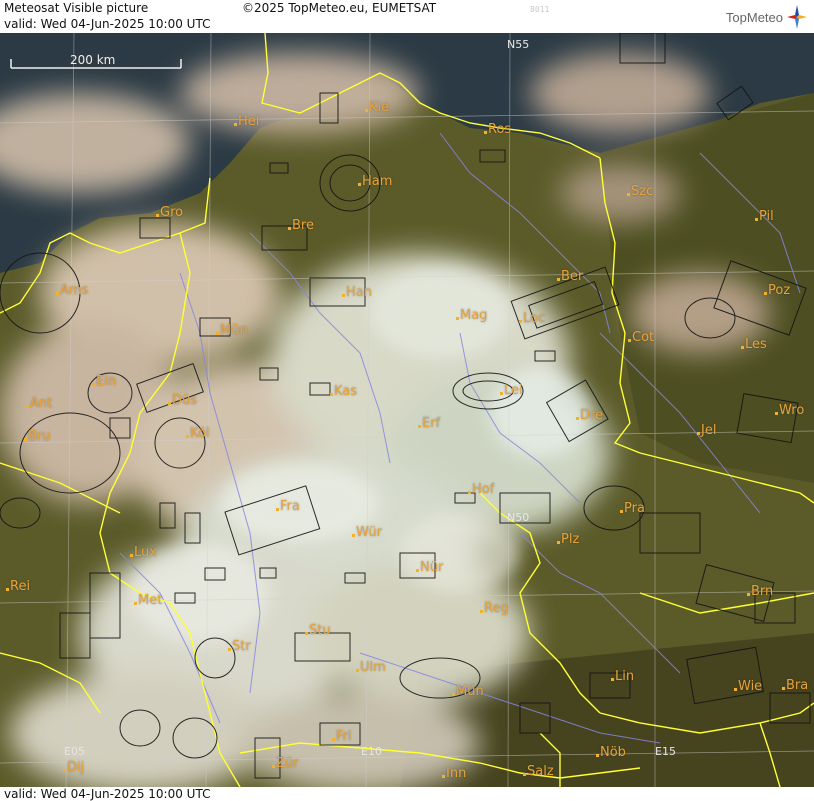  Describe the element at coordinates (290, 506) in the screenshot. I see `city-label: Fra` at that location.